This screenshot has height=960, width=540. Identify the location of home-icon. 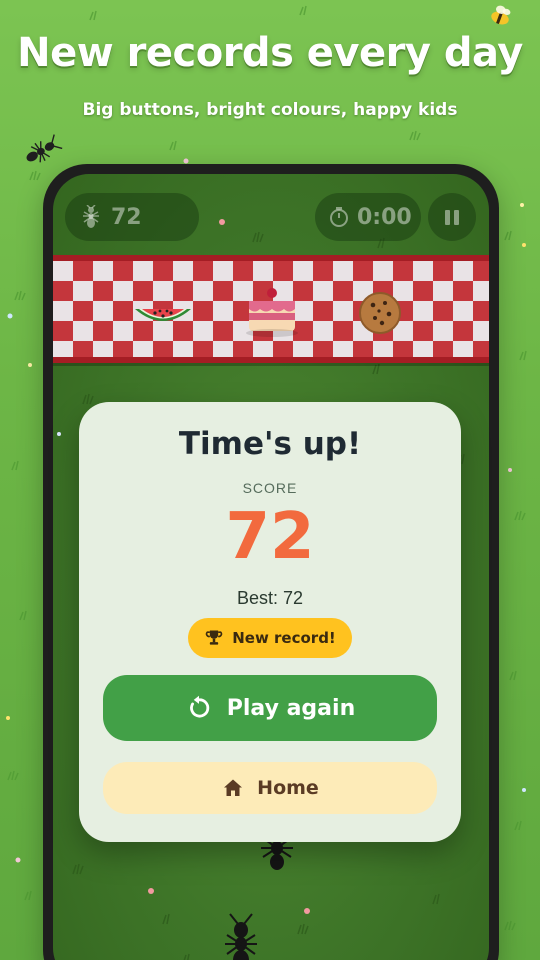
(233, 787).